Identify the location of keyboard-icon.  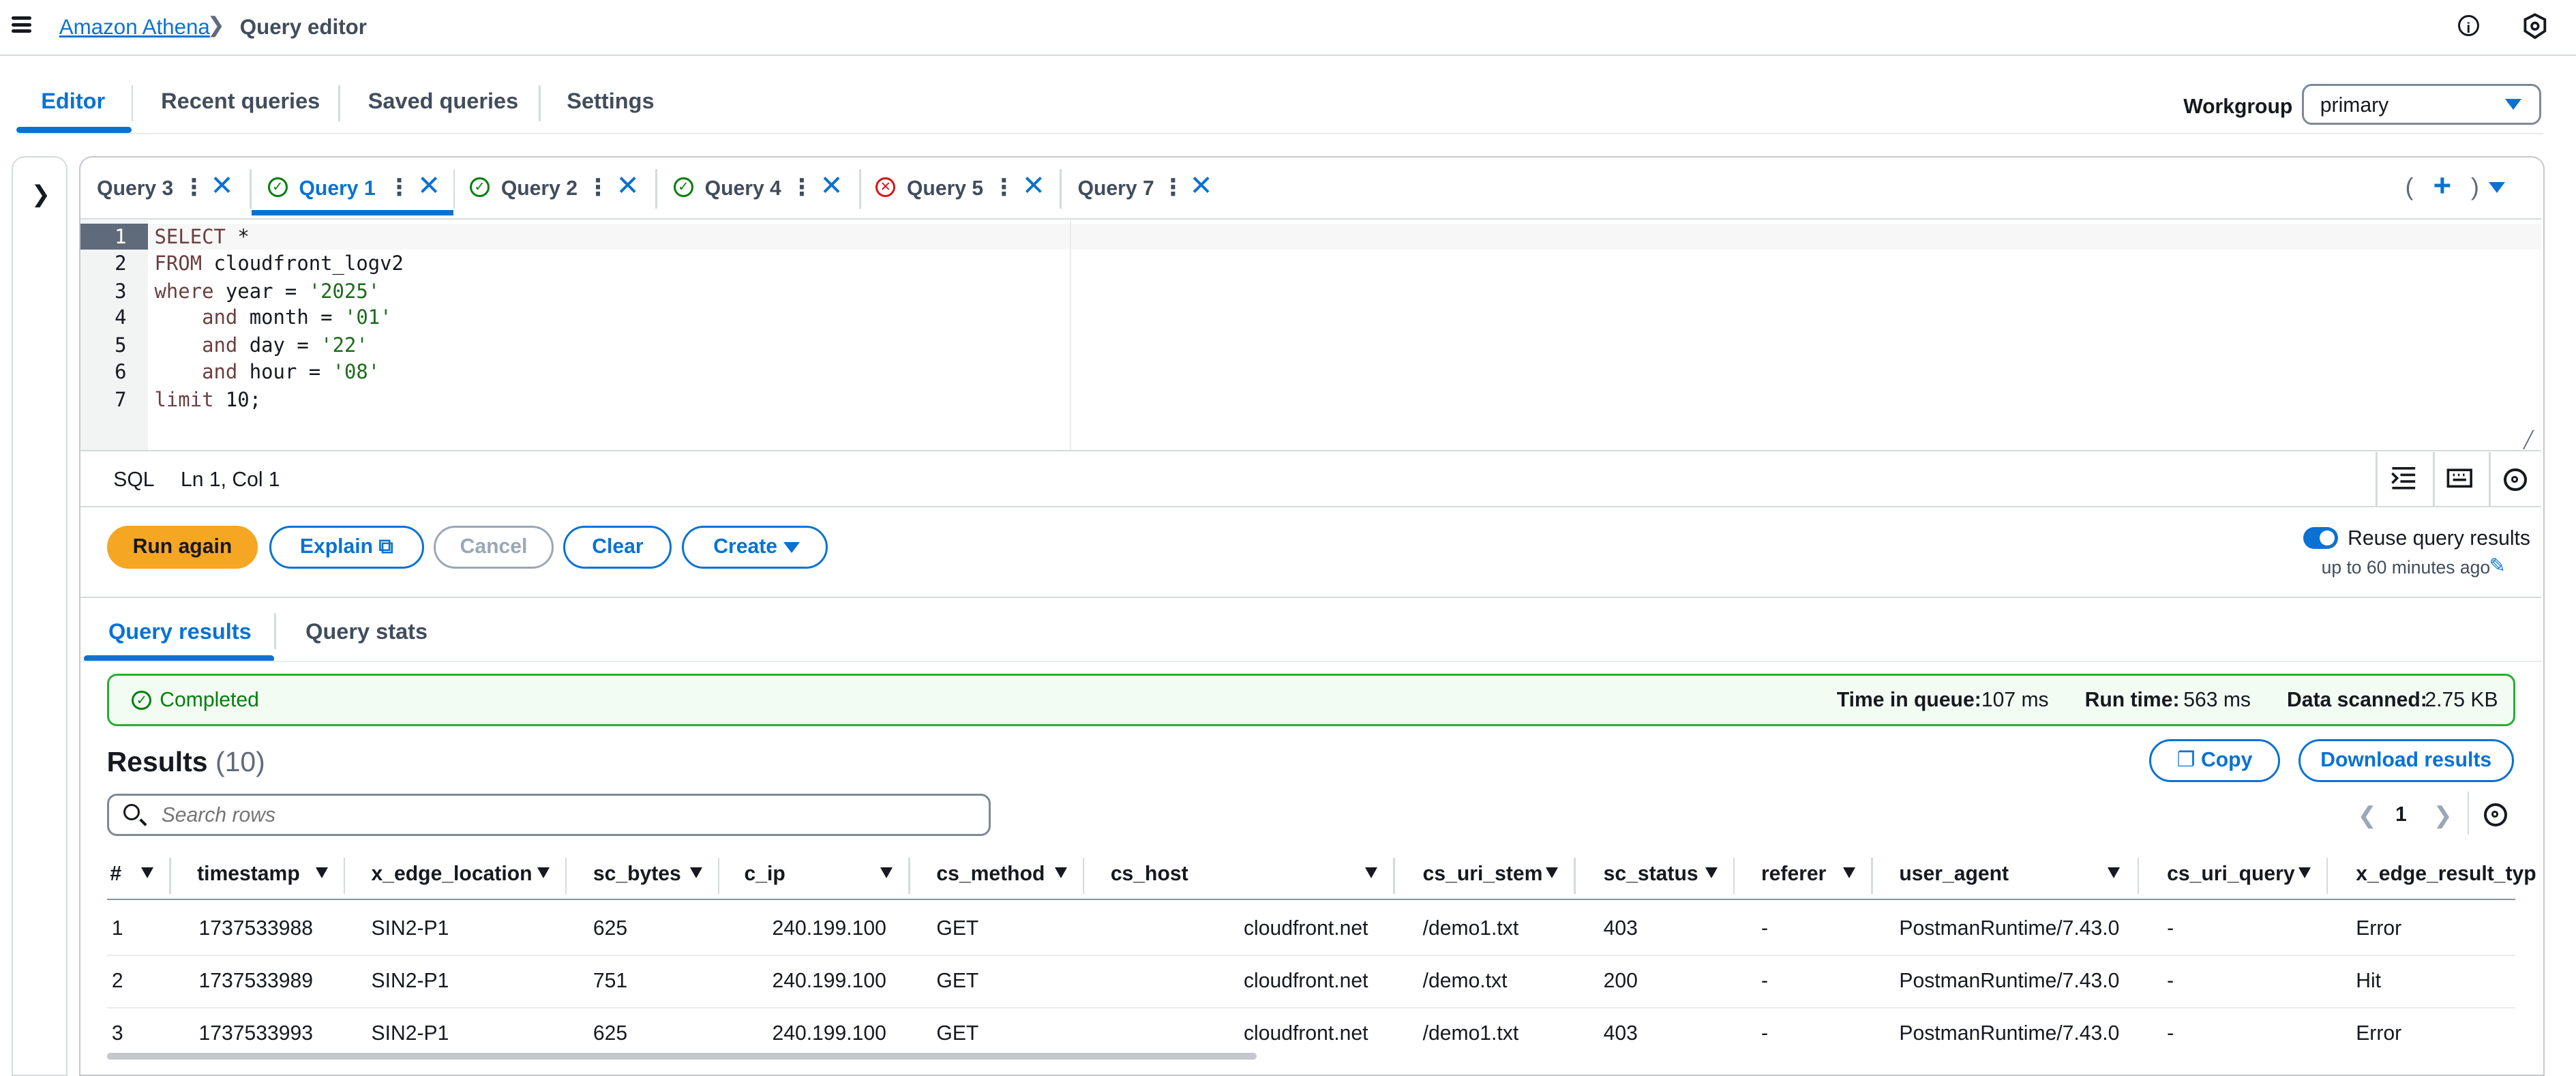
(2459, 478).